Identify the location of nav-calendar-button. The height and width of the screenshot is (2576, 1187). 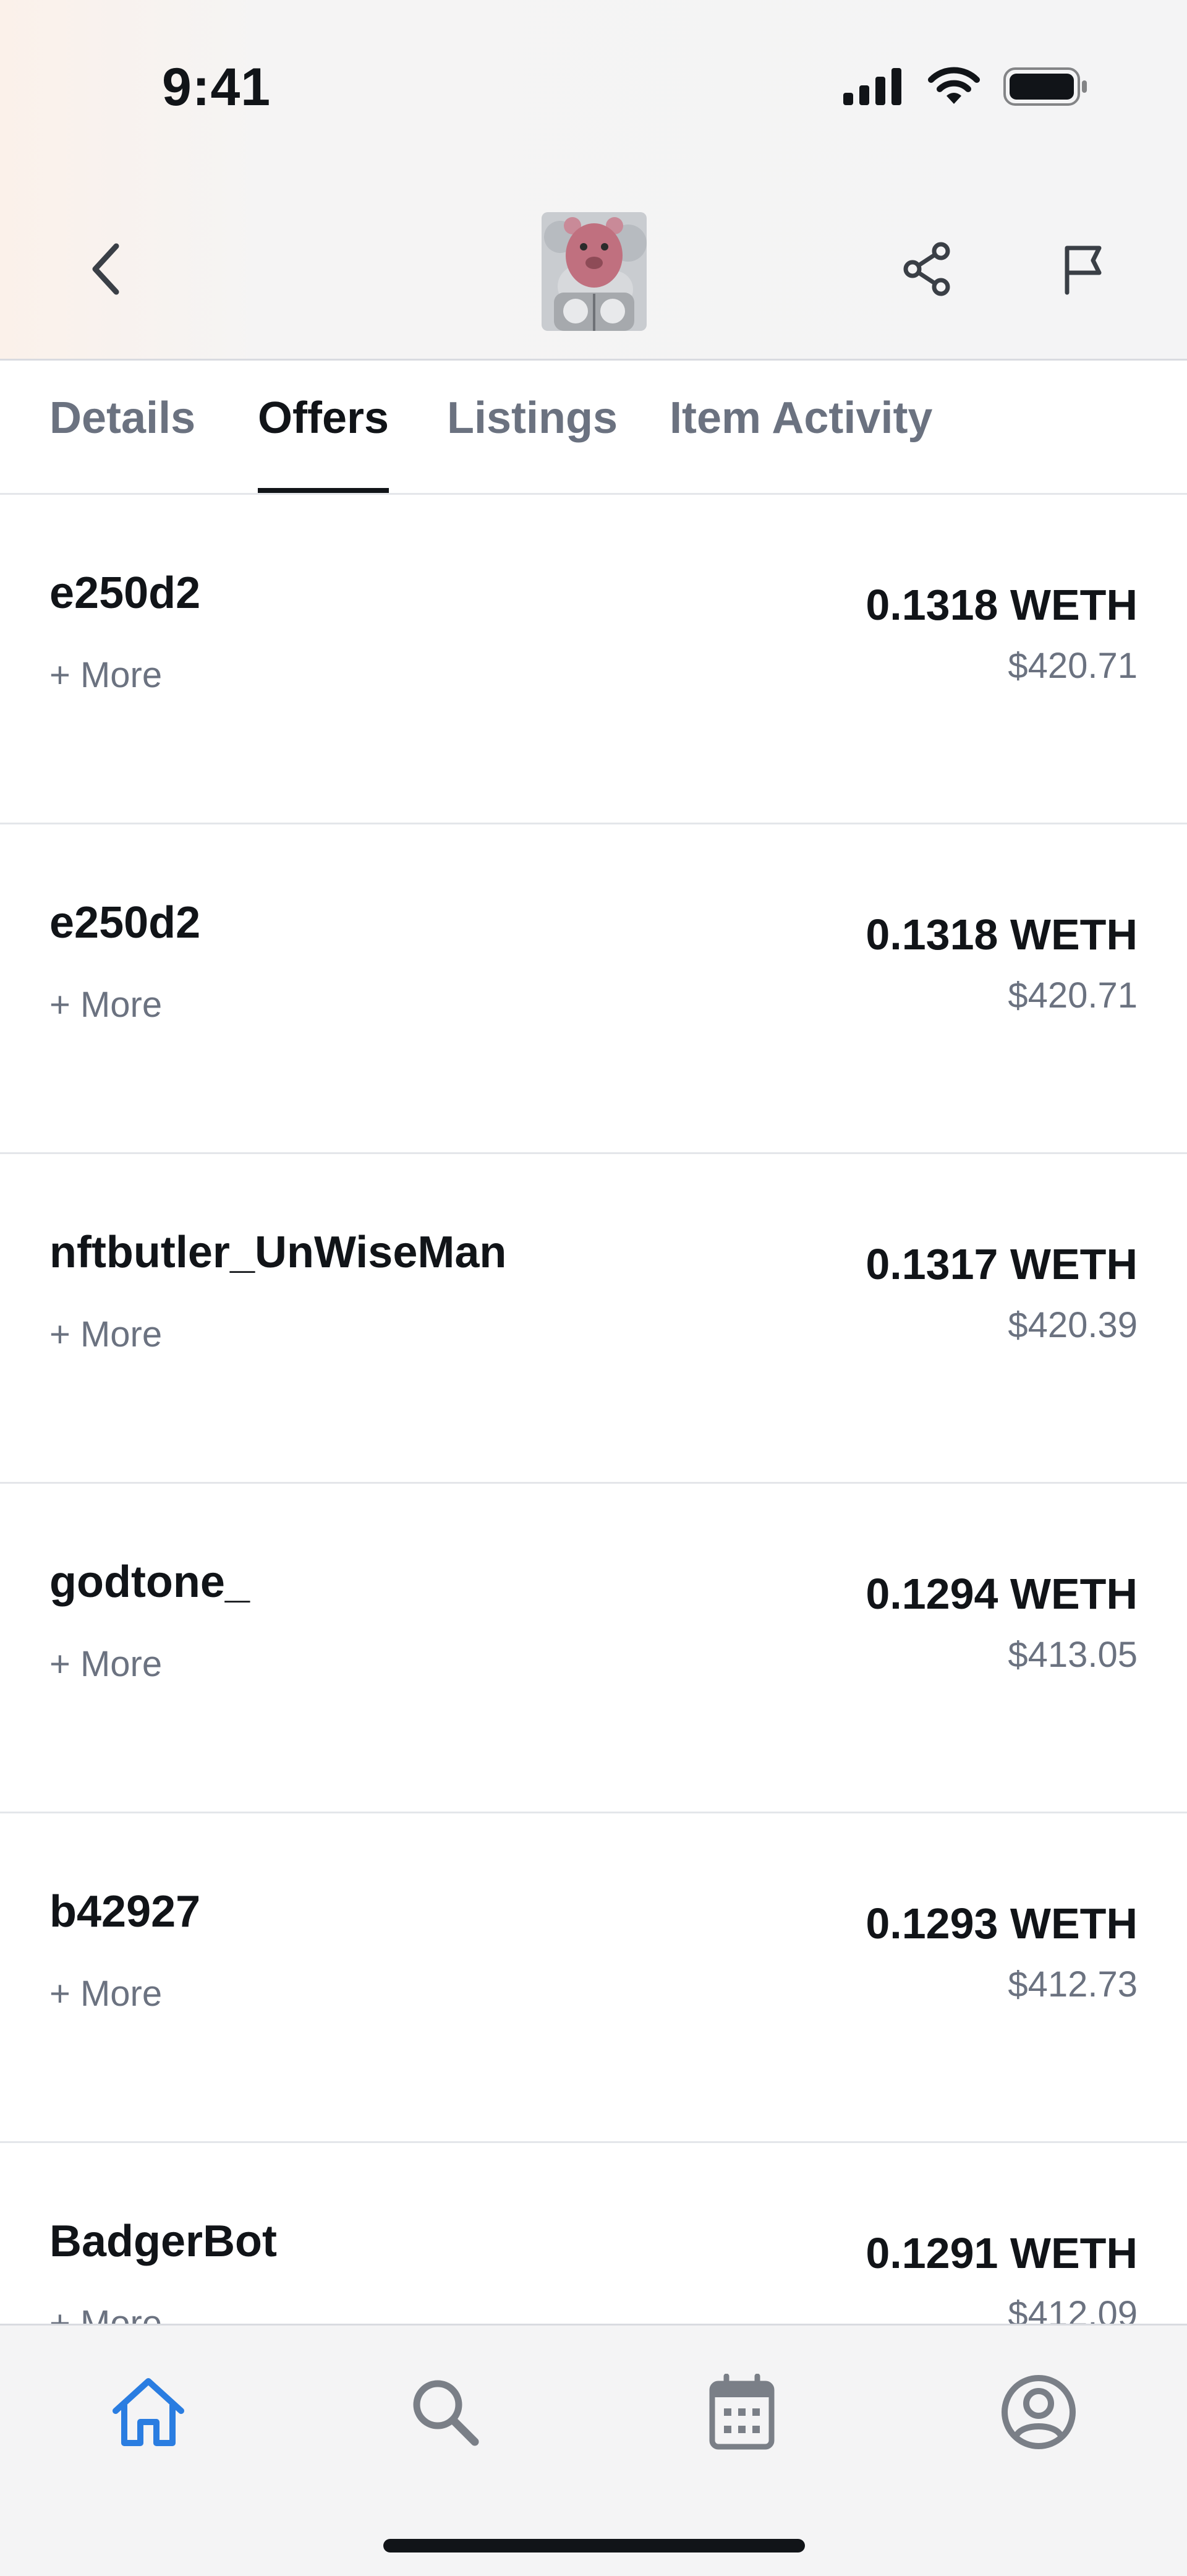
(742, 2412).